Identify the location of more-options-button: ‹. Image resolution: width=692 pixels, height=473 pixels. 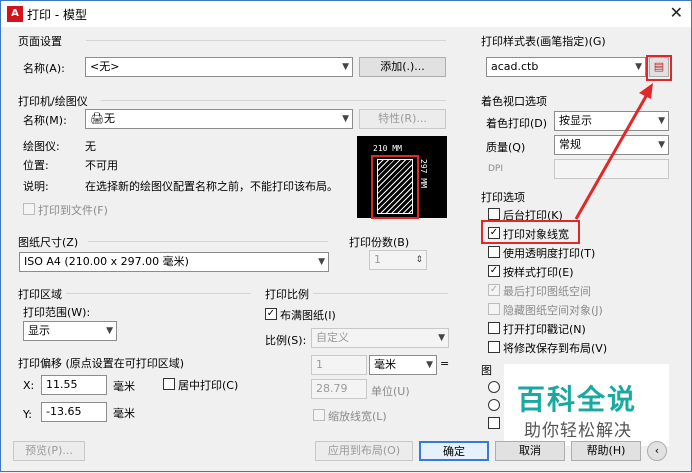
(657, 451).